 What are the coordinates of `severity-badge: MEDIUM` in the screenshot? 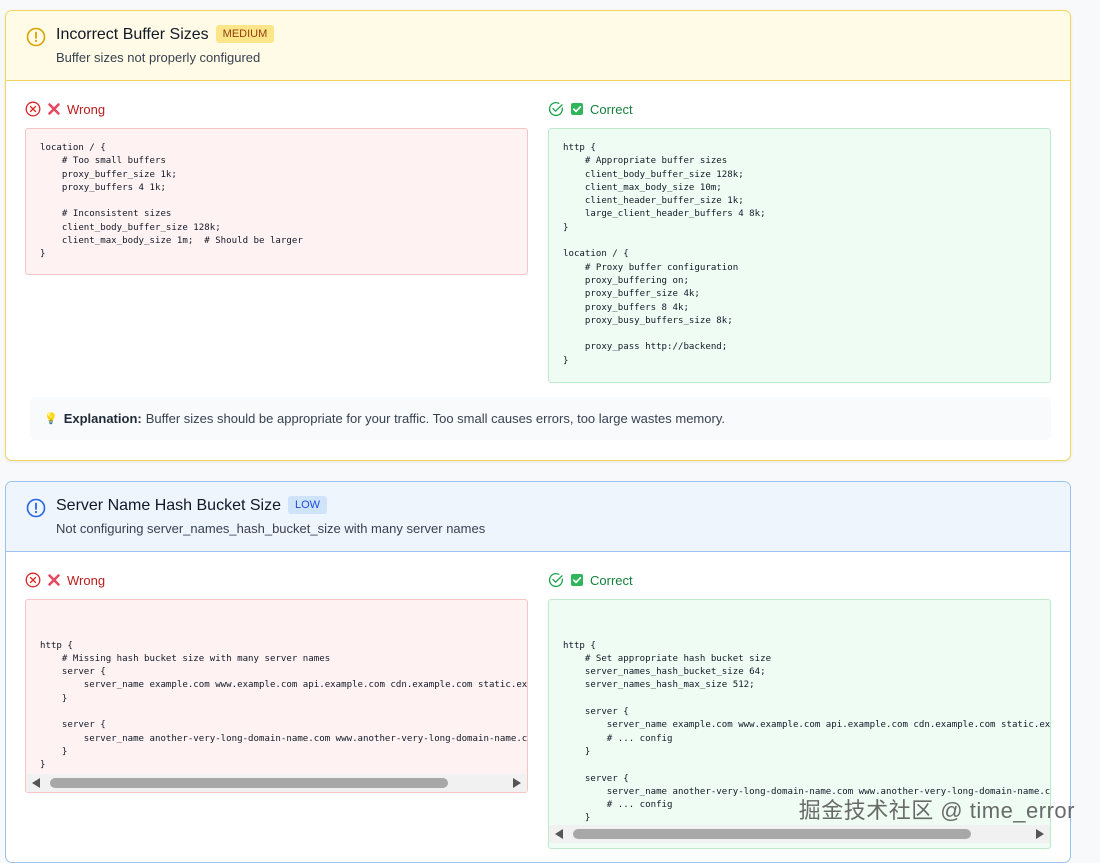 It's located at (245, 34).